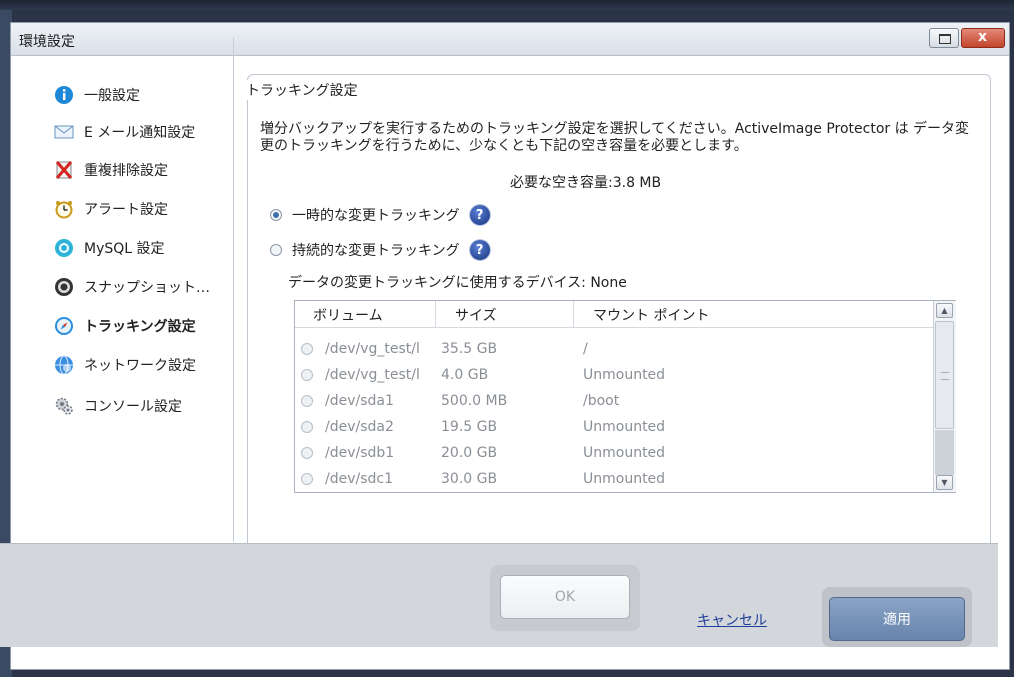 The height and width of the screenshot is (677, 1014). Describe the element at coordinates (133, 407) in the screenshot. I see `sidebar-item-label: コンソール設定` at that location.